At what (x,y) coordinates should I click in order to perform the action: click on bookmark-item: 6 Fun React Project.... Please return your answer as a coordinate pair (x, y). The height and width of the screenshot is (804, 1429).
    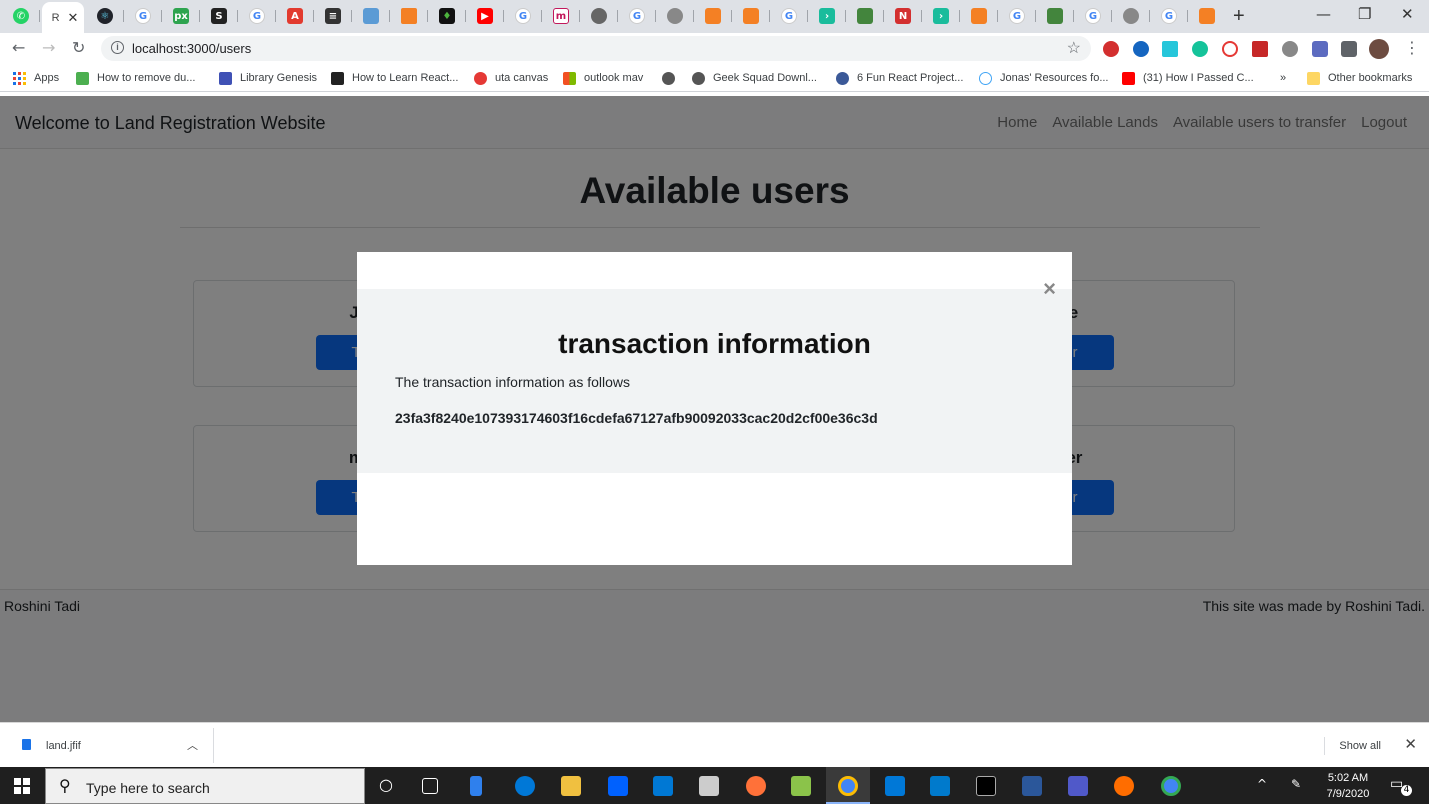
    Looking at the image, I should click on (899, 78).